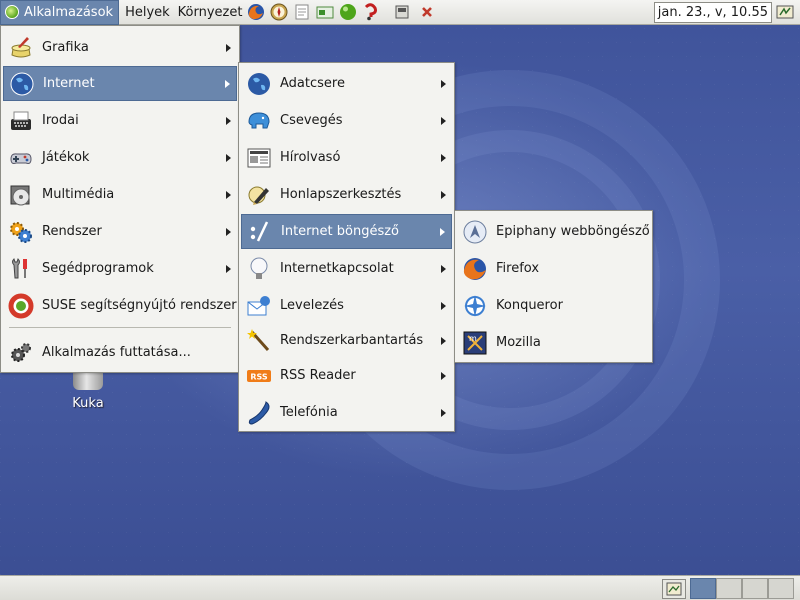 This screenshot has width=800, height=600. I want to click on lifebuoy-icon, so click(21, 306).